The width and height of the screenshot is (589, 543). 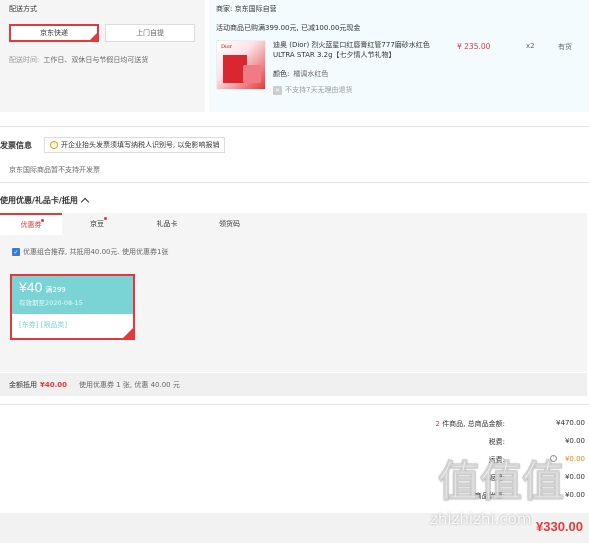 I want to click on tab-label: 京豆, so click(x=97, y=224).